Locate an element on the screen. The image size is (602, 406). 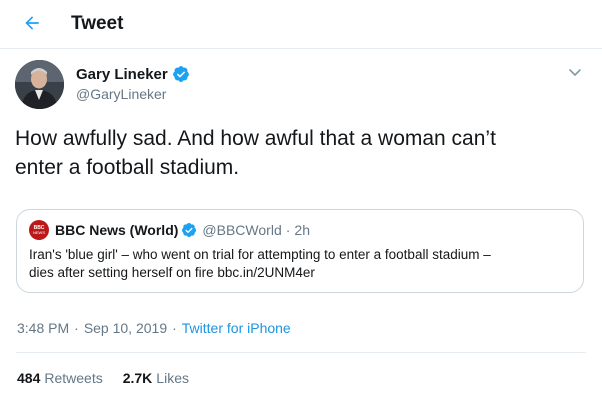
top-bar: Tweet is located at coordinates (301, 24).